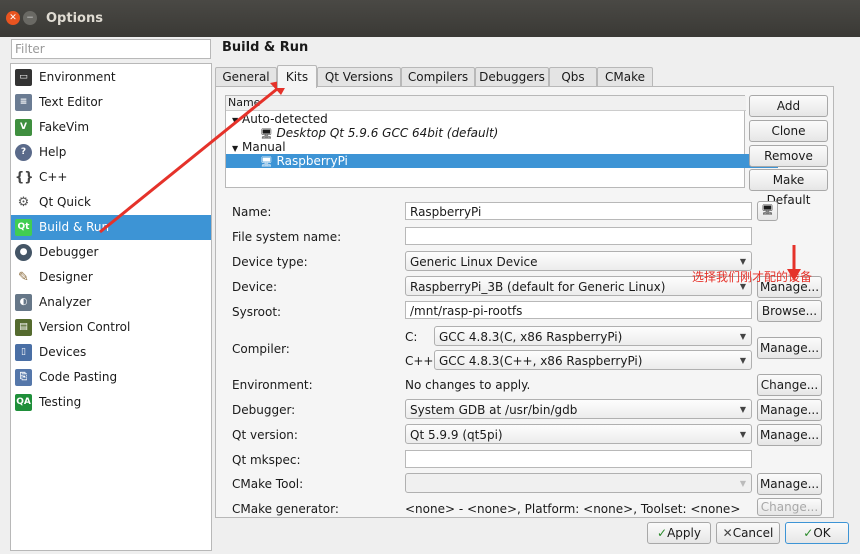 Image resolution: width=860 pixels, height=554 pixels. I want to click on tab-qt-versions: Qt Versions, so click(359, 77).